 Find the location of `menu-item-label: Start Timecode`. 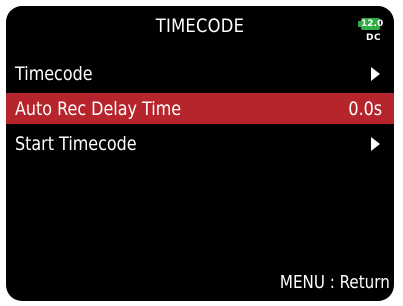

menu-item-label: Start Timecode is located at coordinates (76, 143).